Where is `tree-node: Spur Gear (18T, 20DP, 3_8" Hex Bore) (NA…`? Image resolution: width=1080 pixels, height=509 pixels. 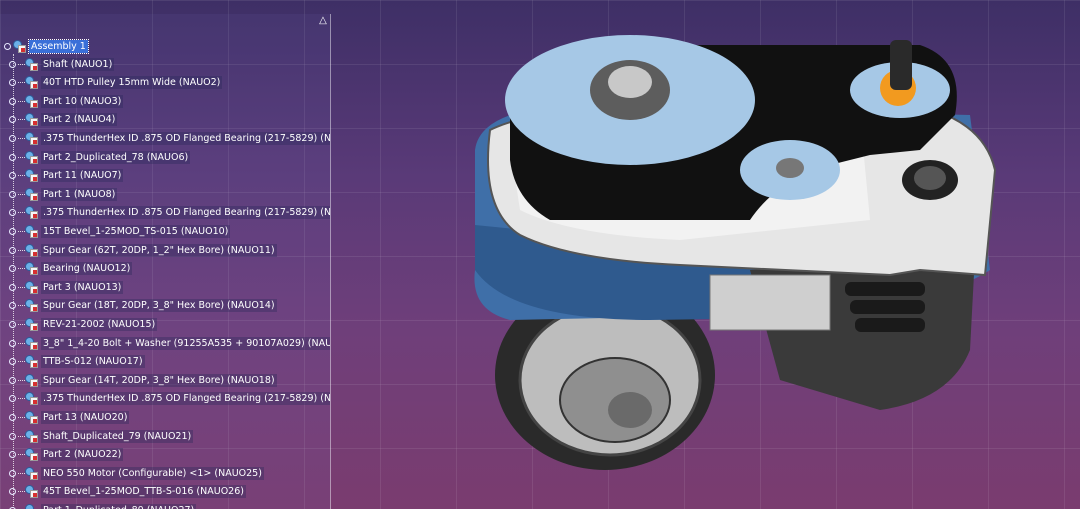
tree-node: Spur Gear (18T, 20DP, 3_8" Hex Bore) (NA… is located at coordinates (138, 306).